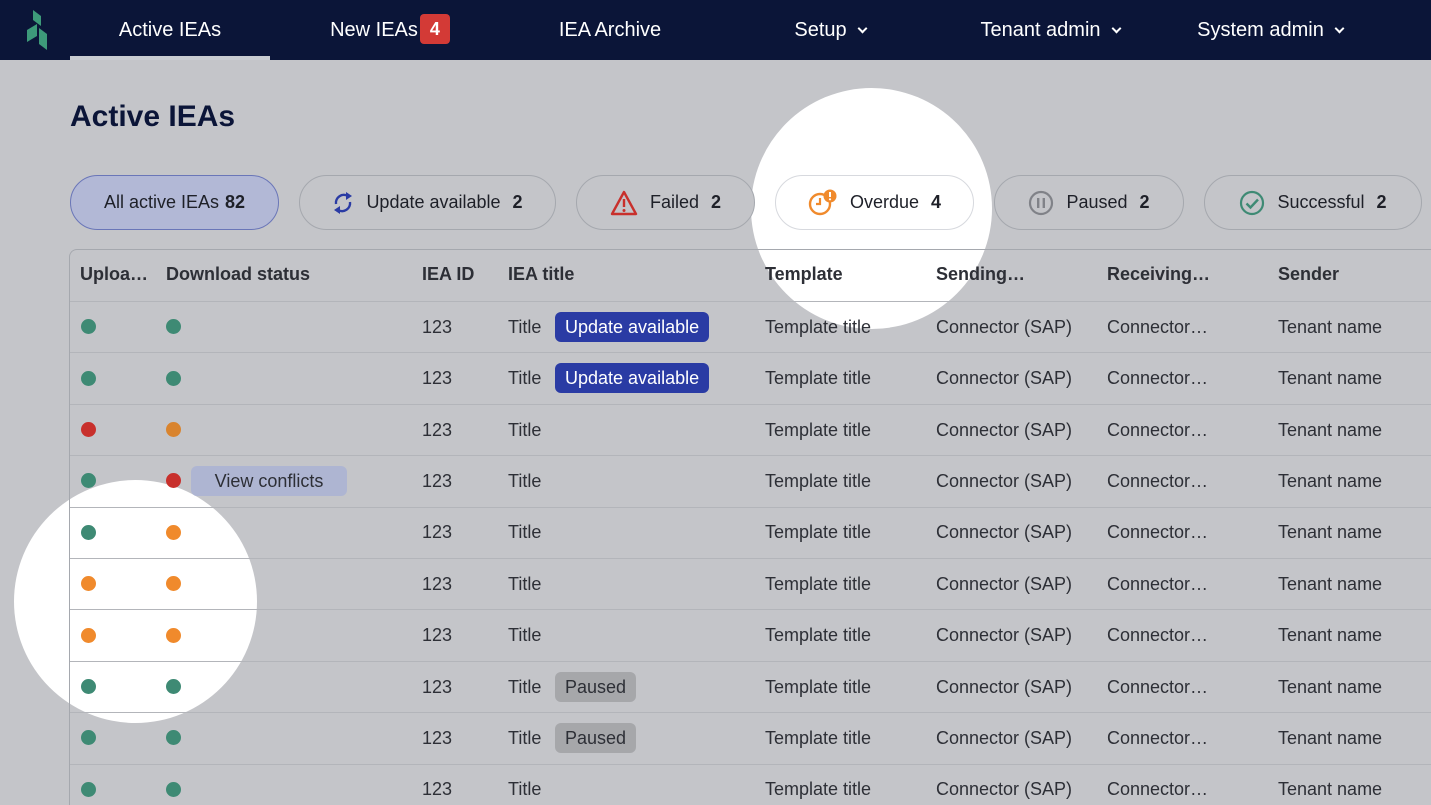  I want to click on filter-successful: Successful 2, so click(1313, 202).